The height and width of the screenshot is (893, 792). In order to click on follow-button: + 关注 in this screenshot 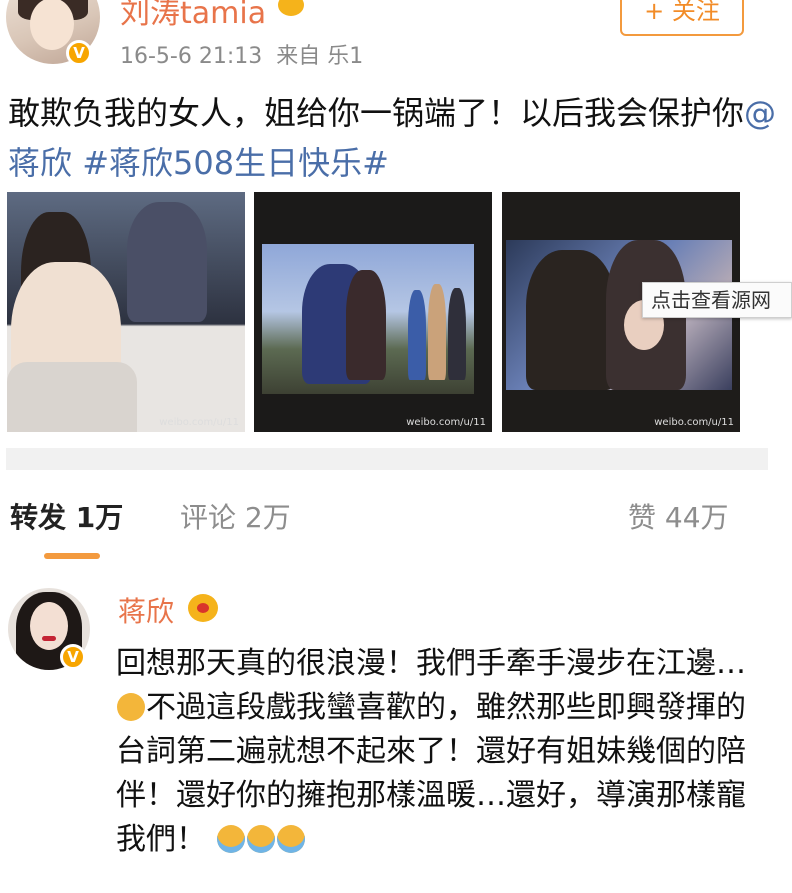, I will do `click(682, 18)`.